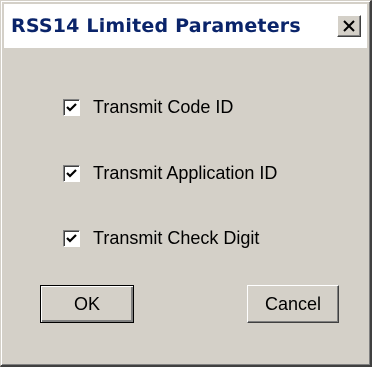 The image size is (372, 367). I want to click on transmit-application-id-checkbox, so click(71, 173).